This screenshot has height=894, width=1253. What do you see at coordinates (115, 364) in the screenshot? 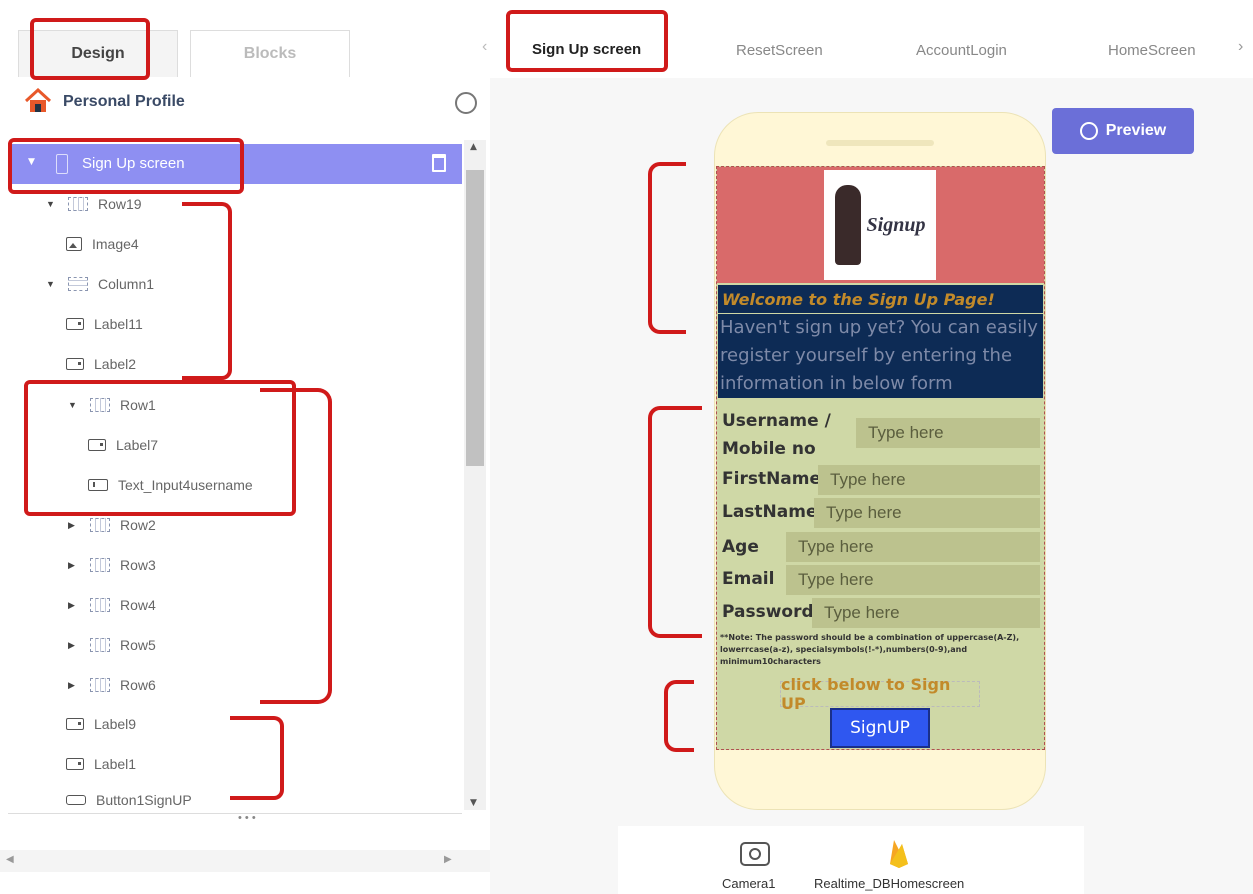
I see `tree-node-label: Label2` at bounding box center [115, 364].